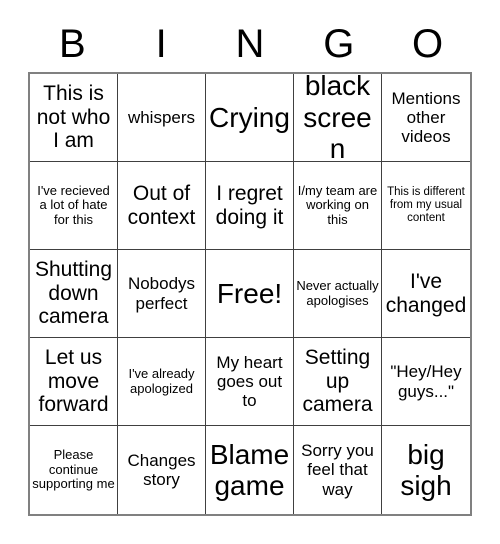 Image resolution: width=500 pixels, height=544 pixels. I want to click on bingo-cell: This is not who I am, so click(74, 118).